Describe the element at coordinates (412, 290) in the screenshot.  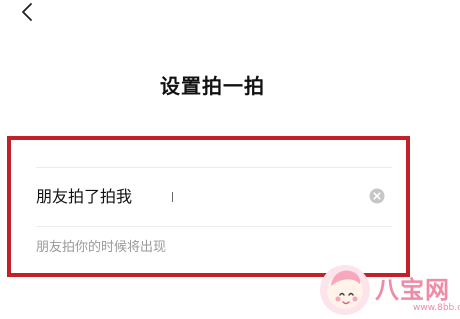
I see `watermark-name: 八宝网` at that location.